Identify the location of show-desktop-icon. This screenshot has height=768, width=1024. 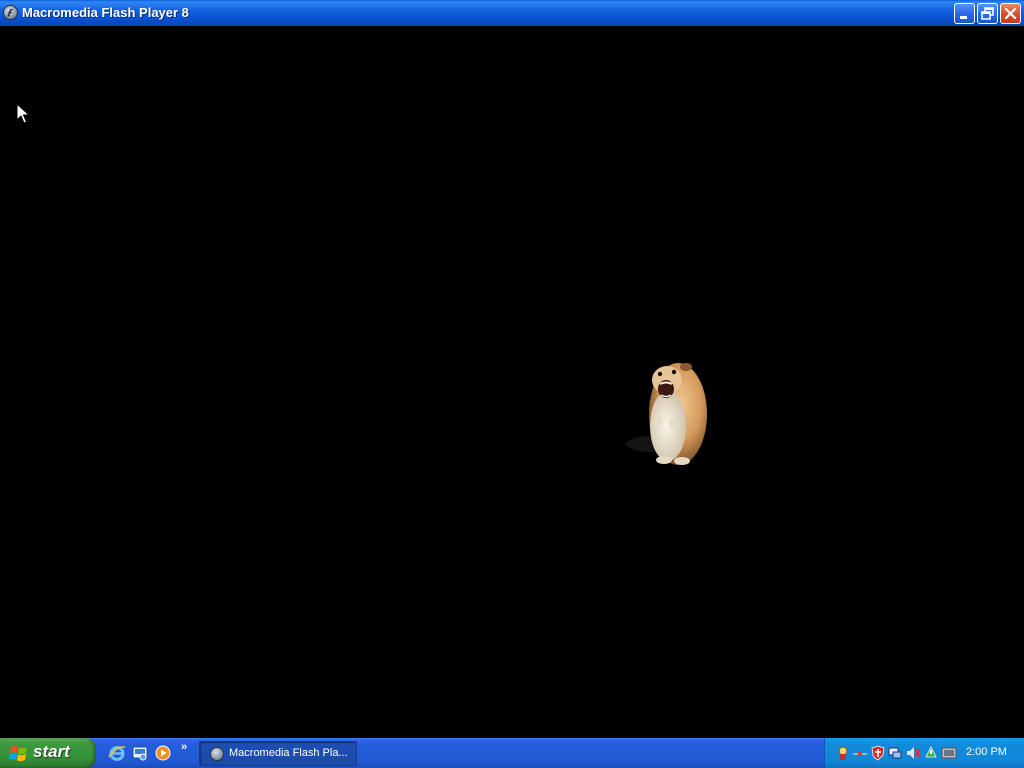
(140, 753).